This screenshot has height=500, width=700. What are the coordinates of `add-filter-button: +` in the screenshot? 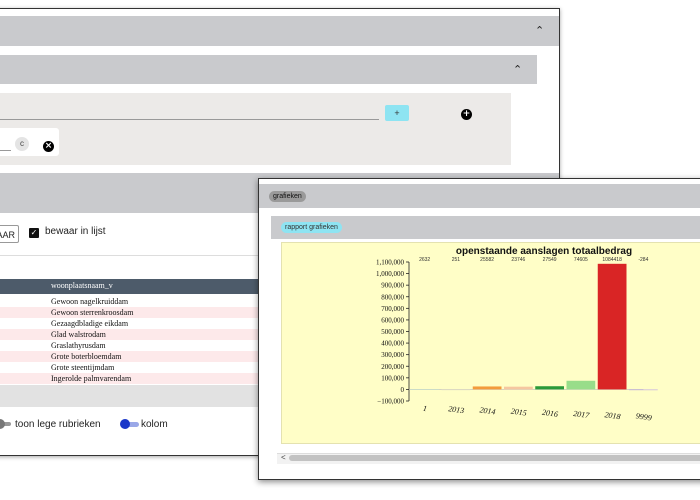 It's located at (397, 113).